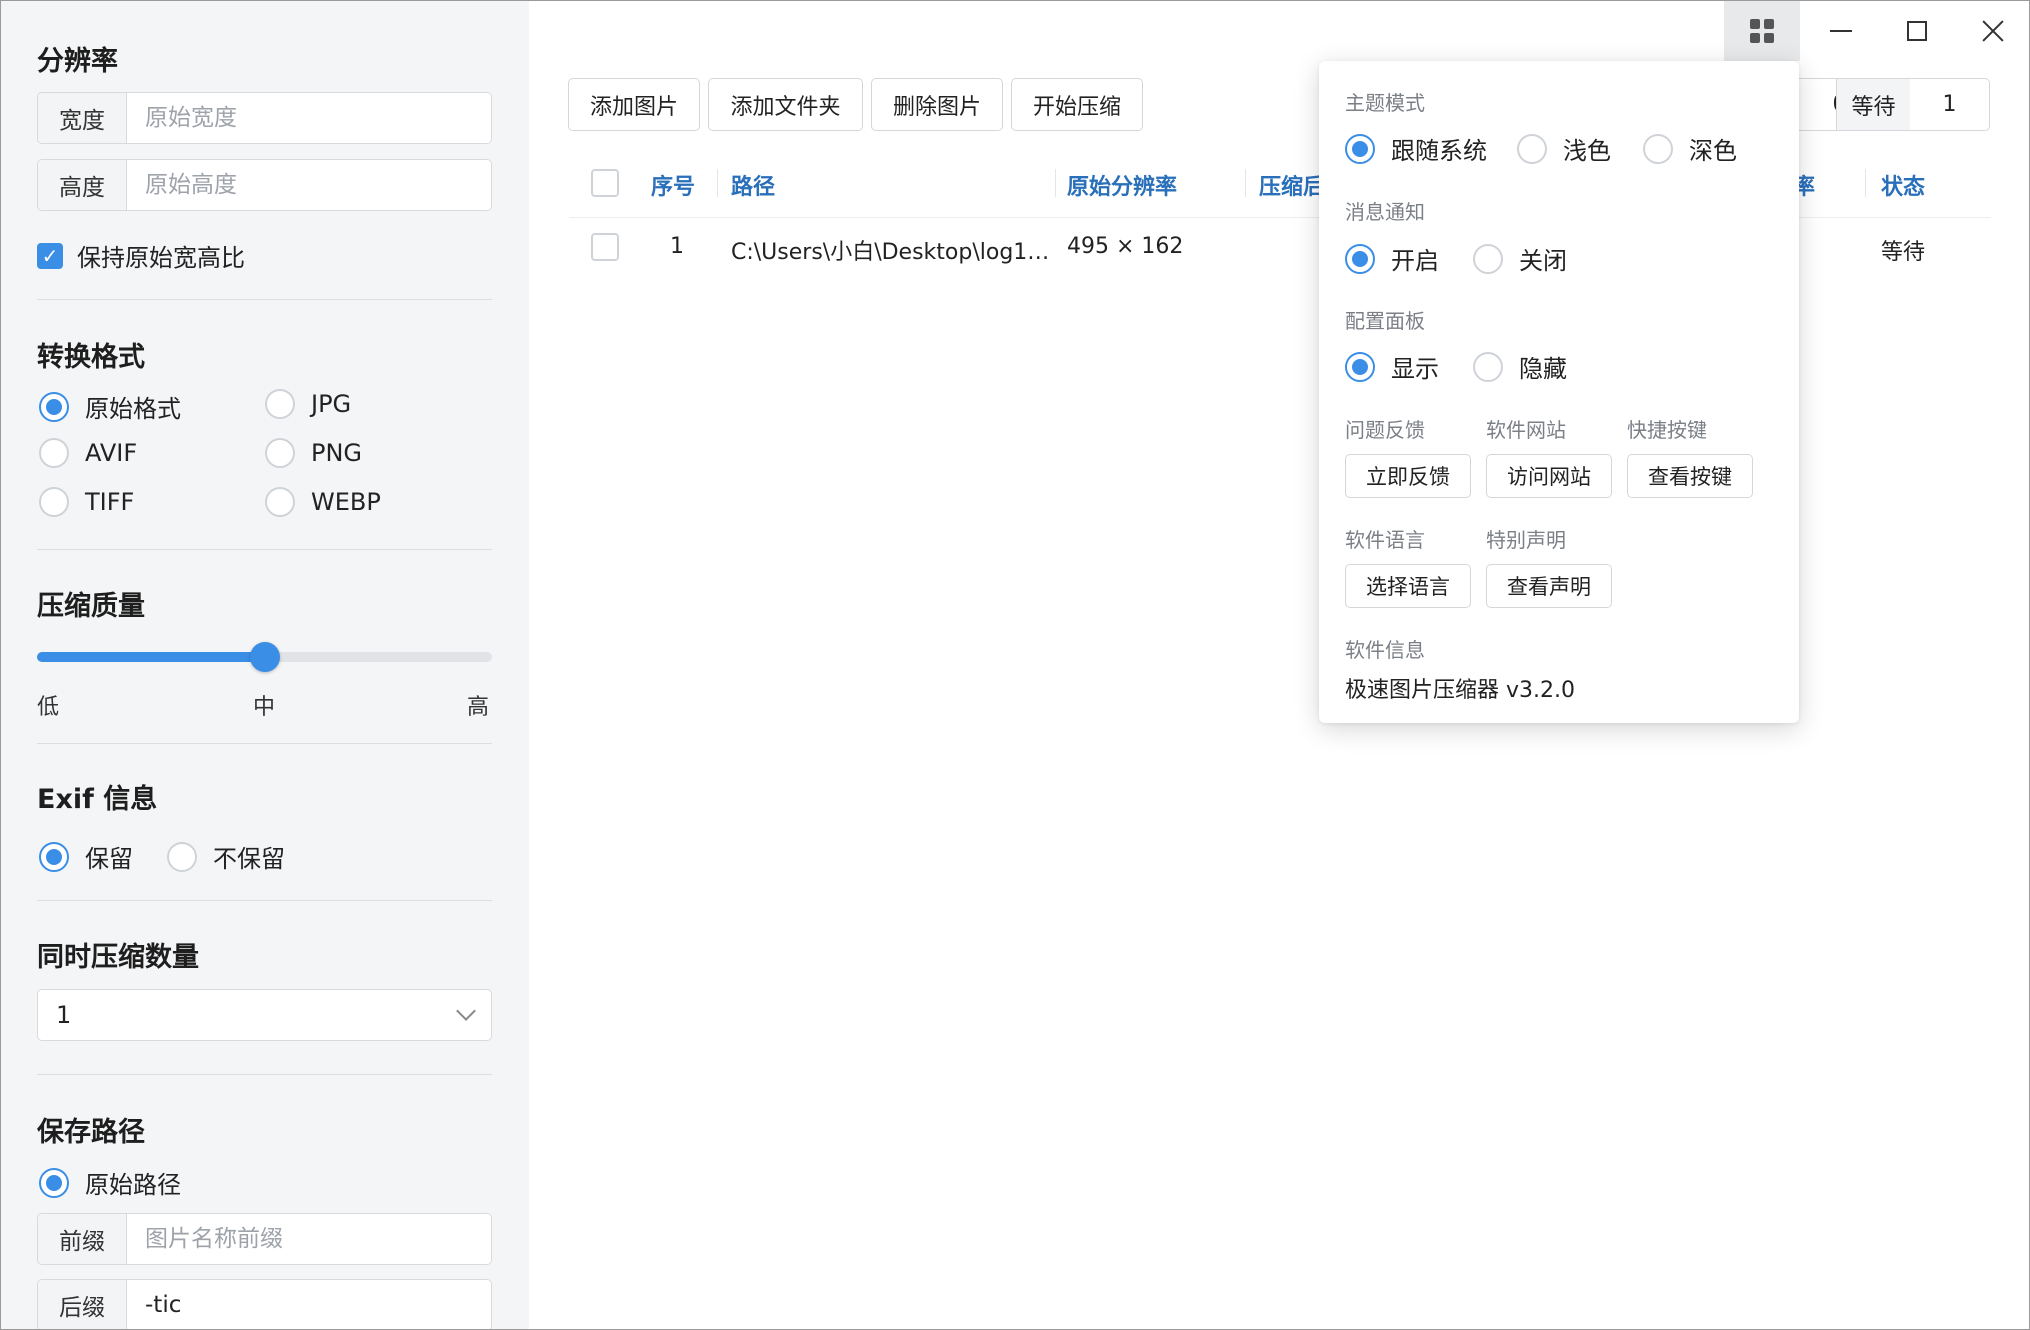 The width and height of the screenshot is (2030, 1330). I want to click on minimize-icon, so click(1841, 31).